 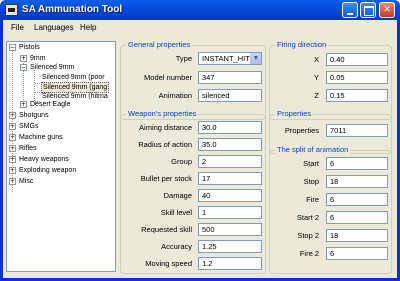 I want to click on chevron-down-icon: ▼, so click(x=255, y=58).